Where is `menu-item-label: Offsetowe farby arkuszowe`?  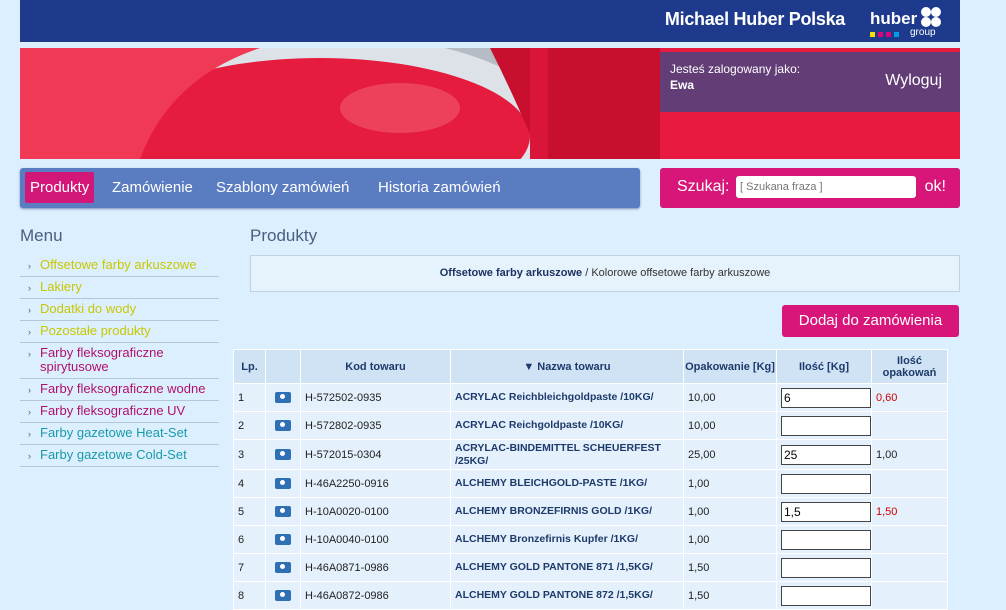 menu-item-label: Offsetowe farby arkuszowe is located at coordinates (118, 264).